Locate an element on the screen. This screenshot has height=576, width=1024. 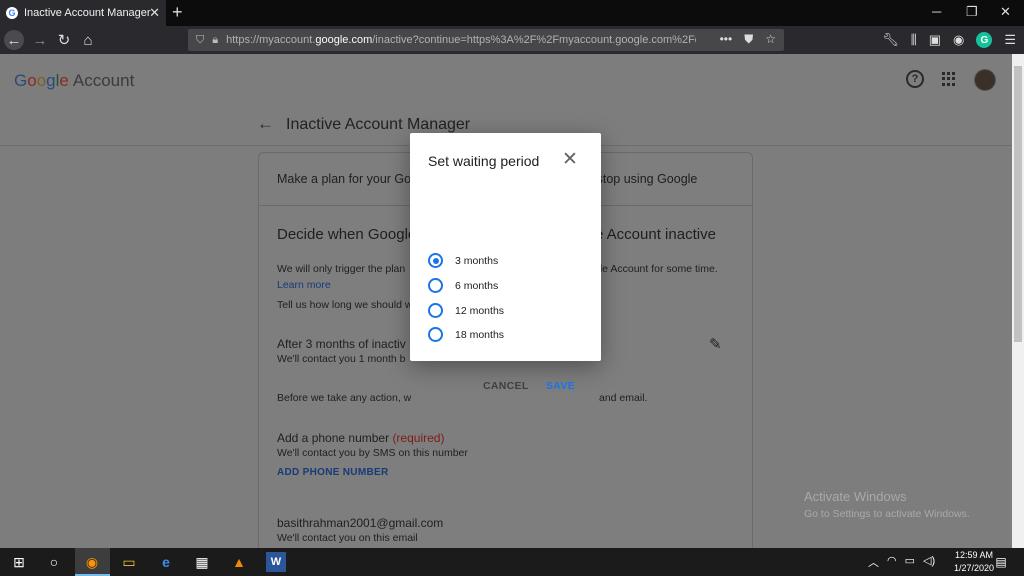
library-icon: ⫼ is located at coordinates (914, 40).